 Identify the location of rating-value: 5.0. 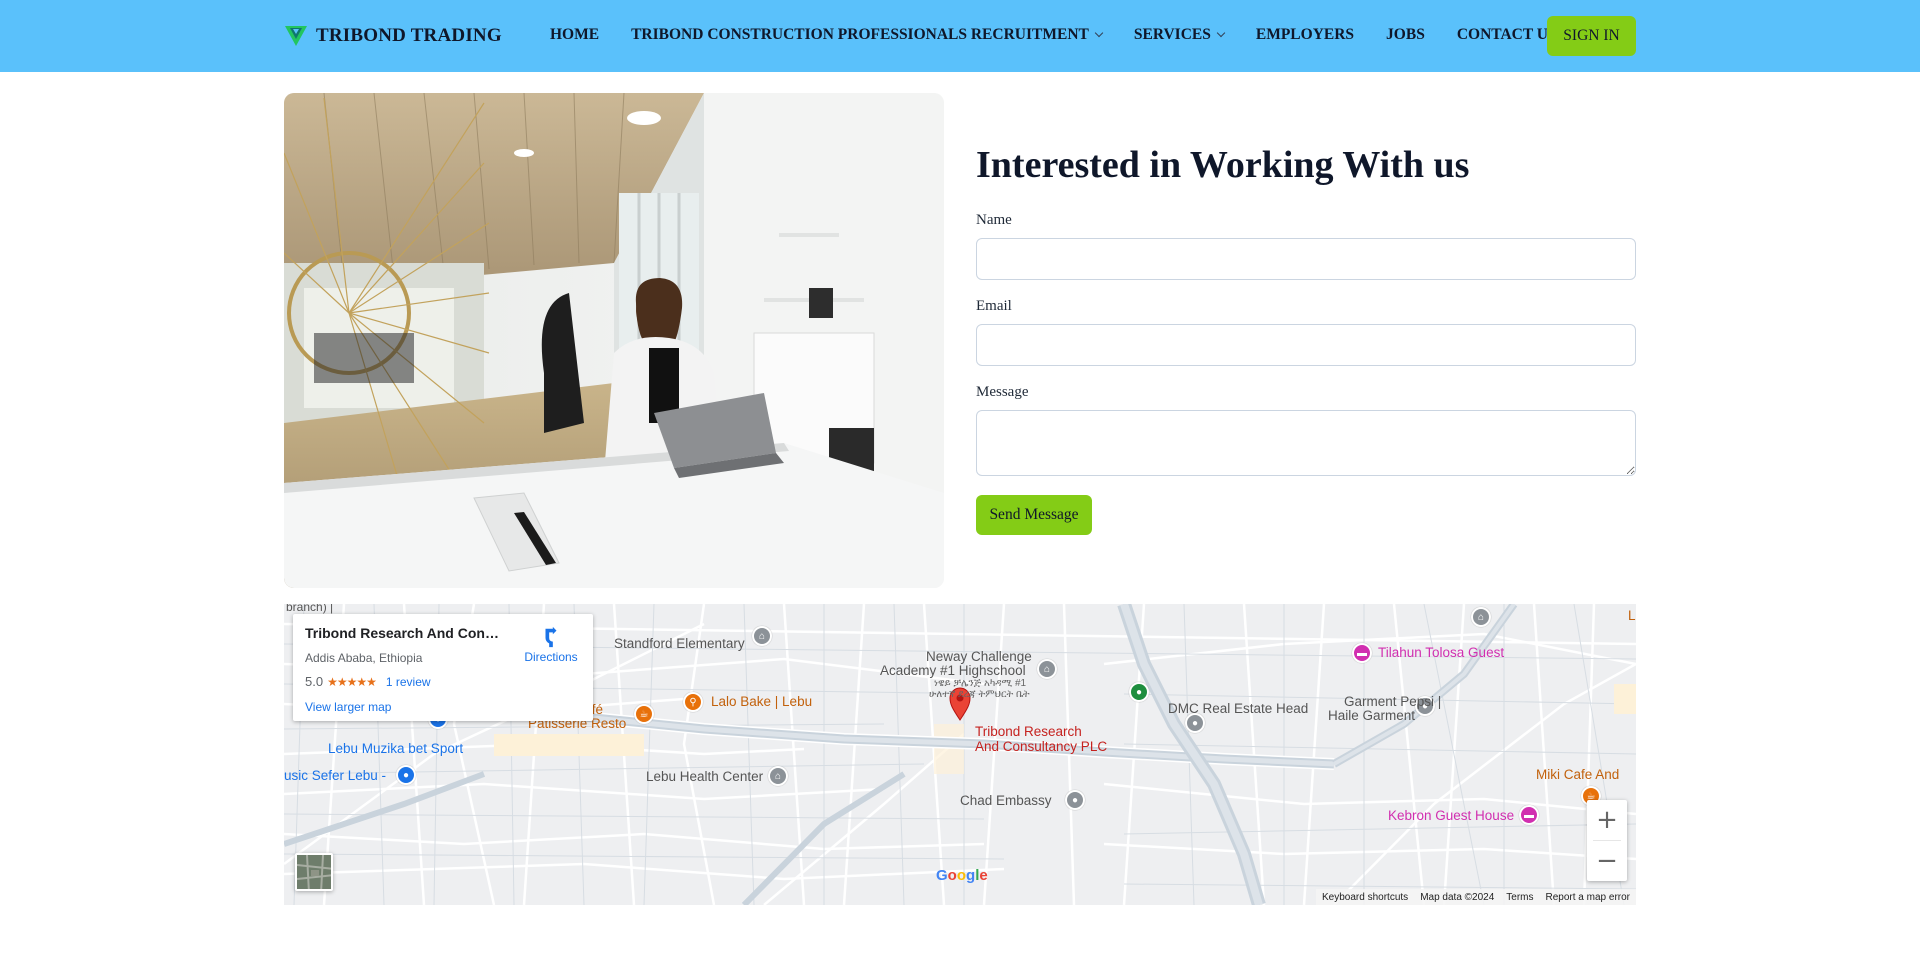
(314, 681).